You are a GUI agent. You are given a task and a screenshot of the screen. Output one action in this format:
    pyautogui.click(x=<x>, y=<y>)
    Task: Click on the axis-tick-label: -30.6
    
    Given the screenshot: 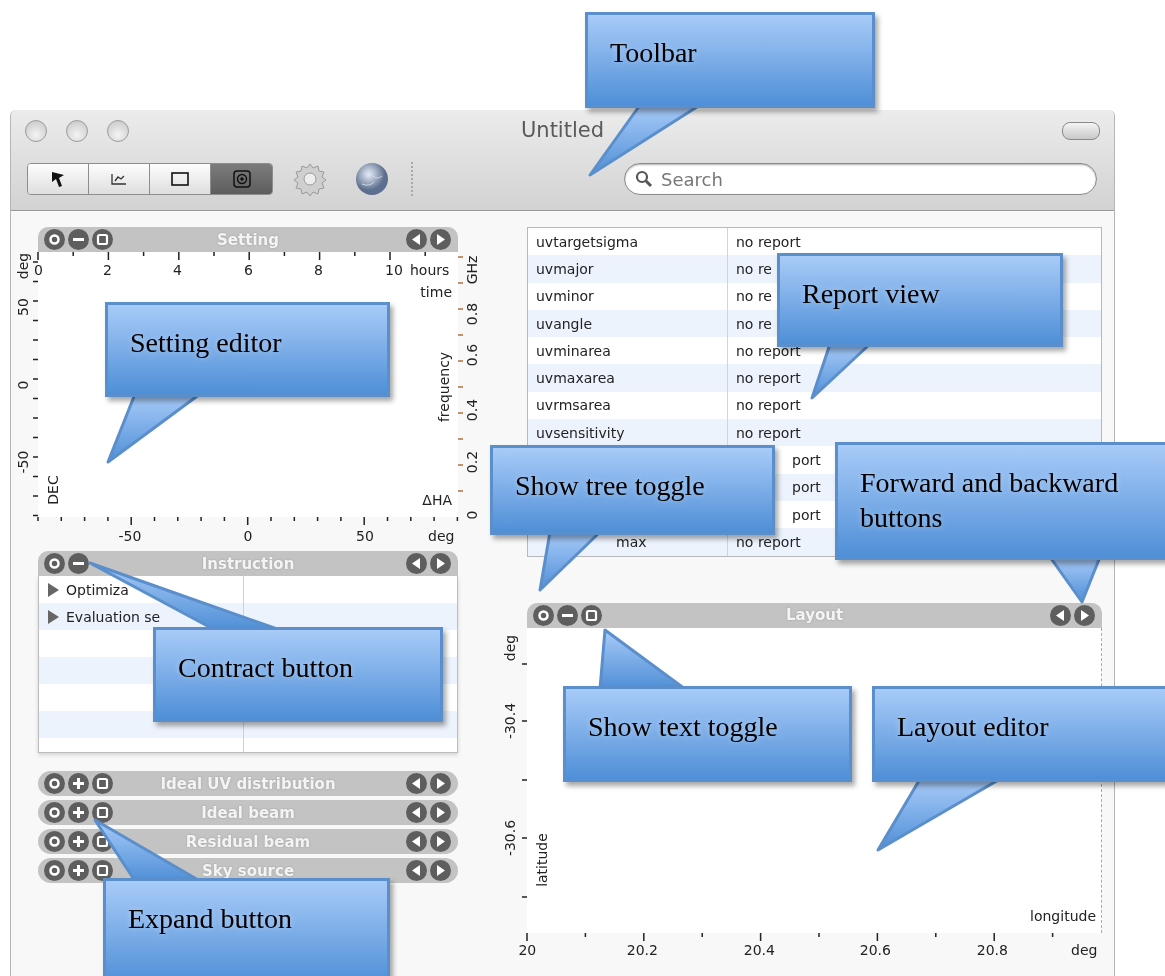 What is the action you would take?
    pyautogui.click(x=510, y=837)
    